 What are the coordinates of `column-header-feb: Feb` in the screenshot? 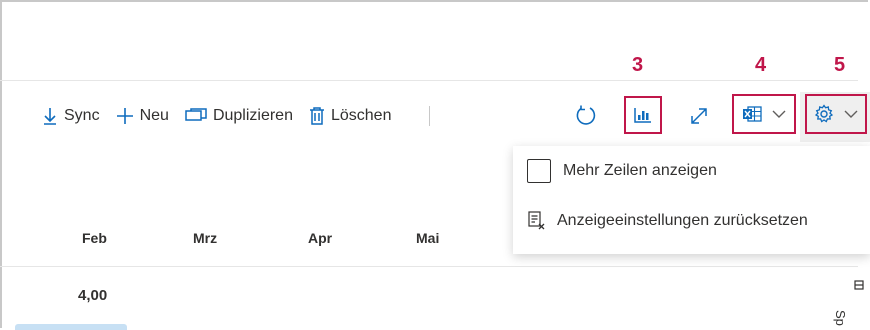 It's located at (94, 238).